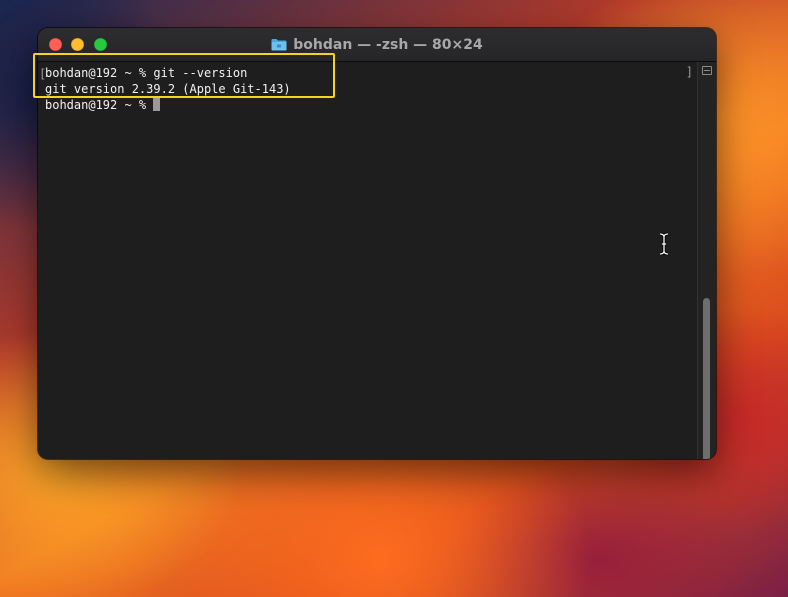  I want to click on window-title: bohdan — -zsh — 80×24, so click(388, 44).